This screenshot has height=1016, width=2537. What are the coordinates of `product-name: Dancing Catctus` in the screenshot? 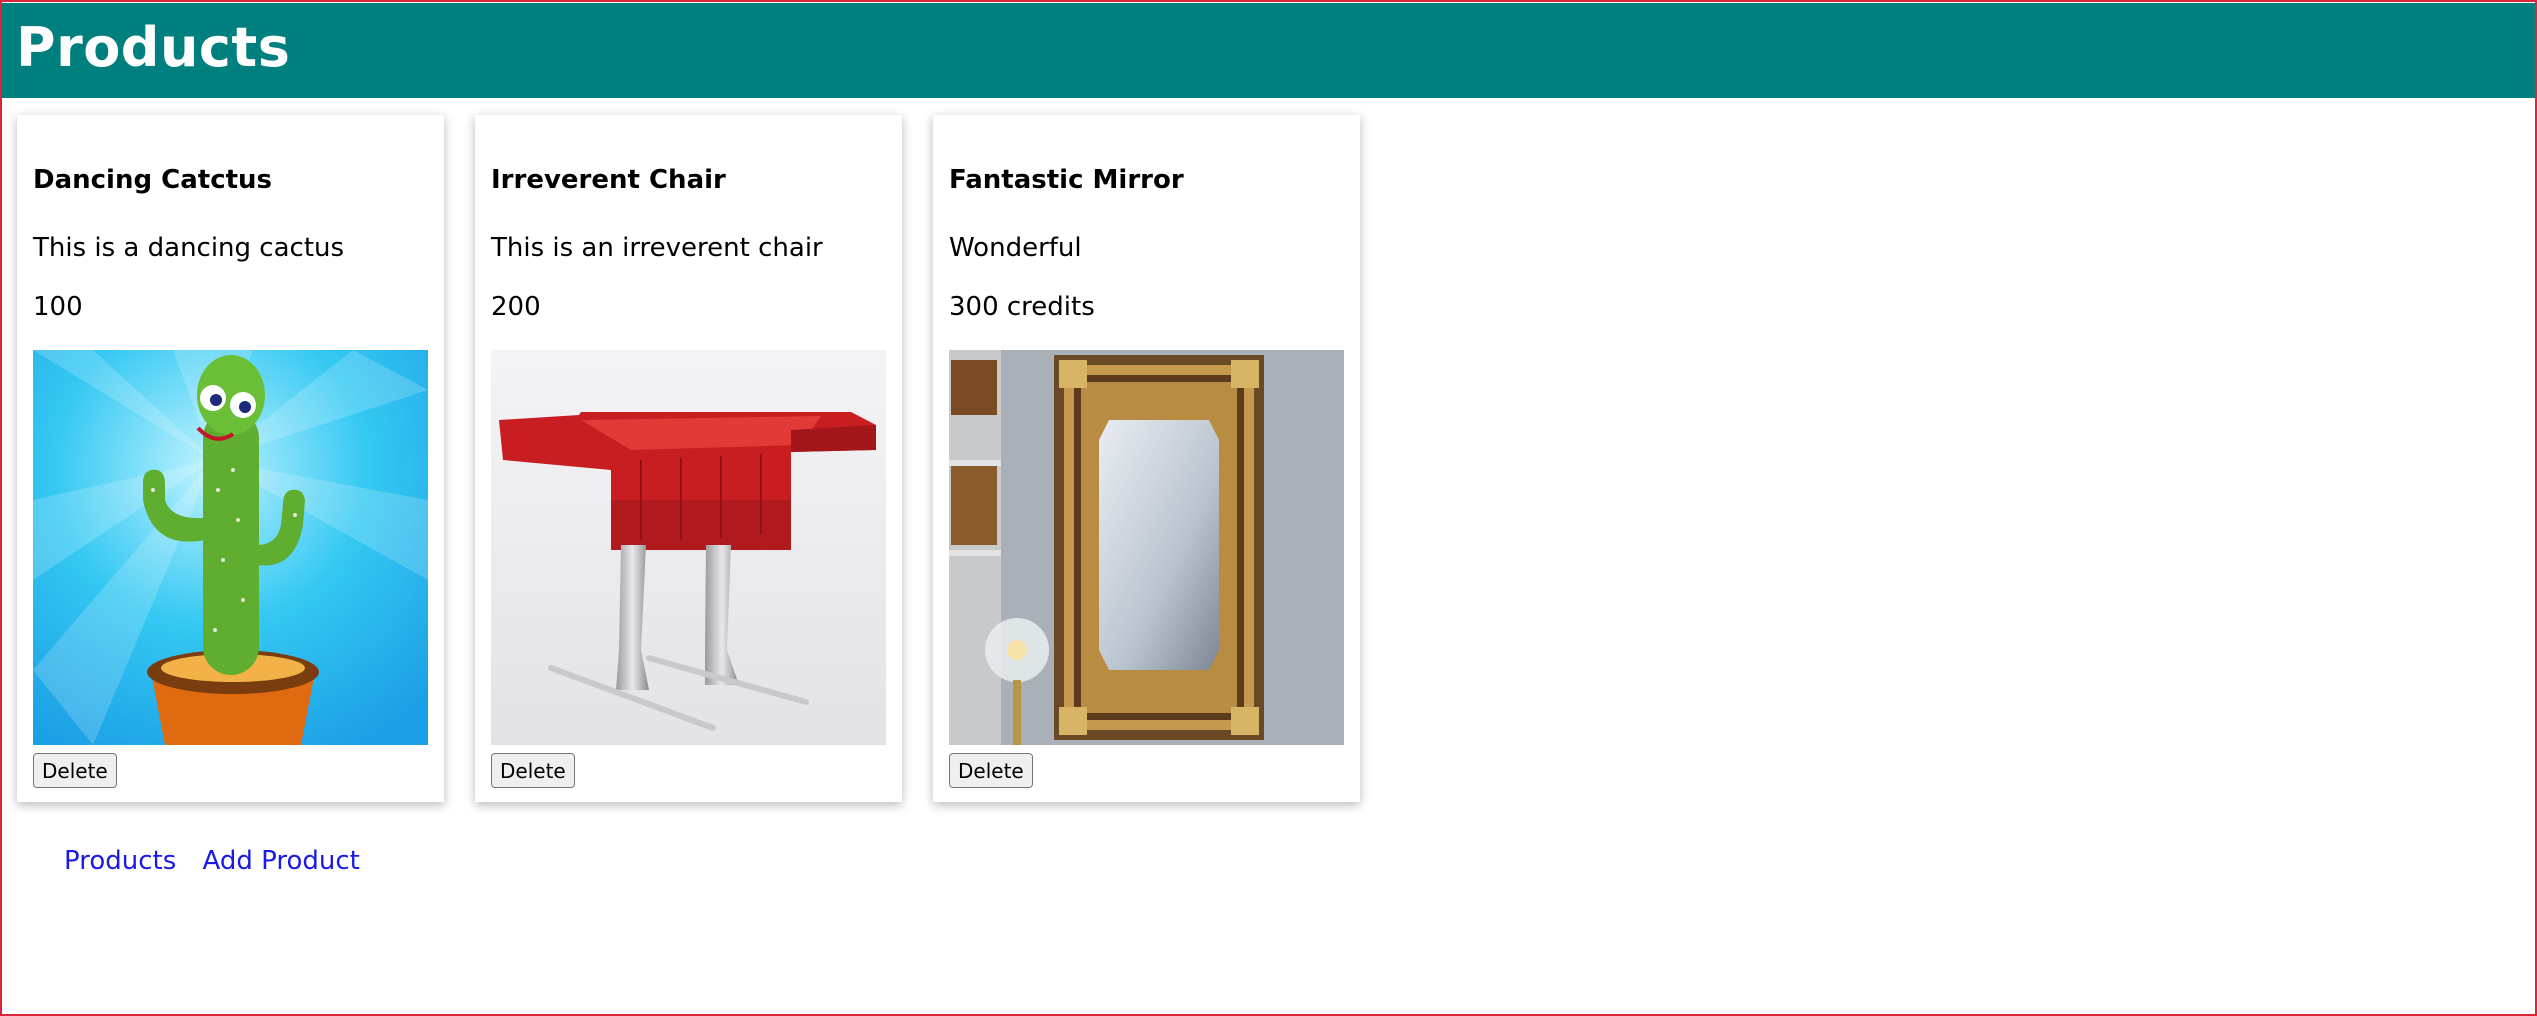 It's located at (153, 180).